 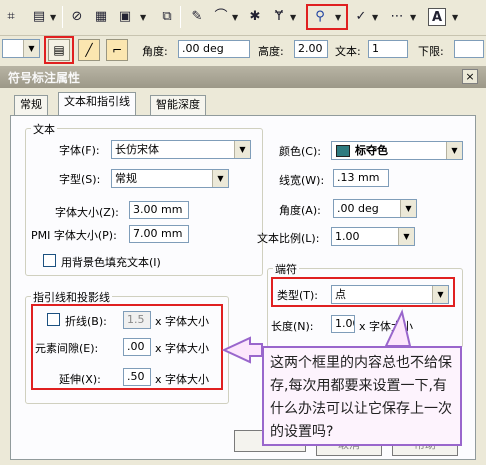 What do you see at coordinates (44, 78) in the screenshot?
I see `dialog-title: 符号标注属性` at bounding box center [44, 78].